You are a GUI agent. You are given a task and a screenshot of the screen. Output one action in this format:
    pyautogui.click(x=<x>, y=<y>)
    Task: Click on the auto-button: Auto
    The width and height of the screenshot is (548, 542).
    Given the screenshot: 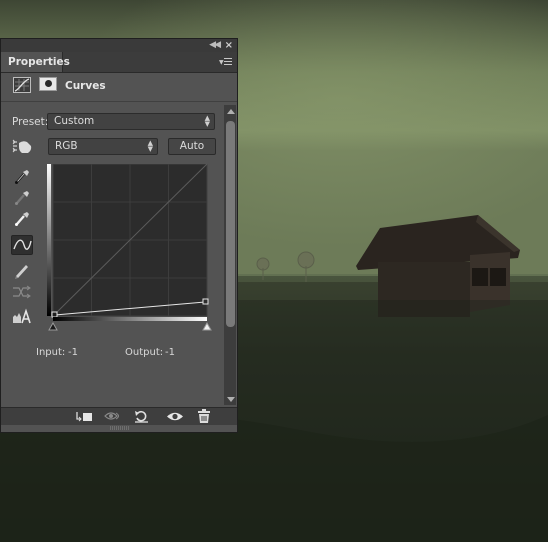 What is the action you would take?
    pyautogui.click(x=192, y=146)
    